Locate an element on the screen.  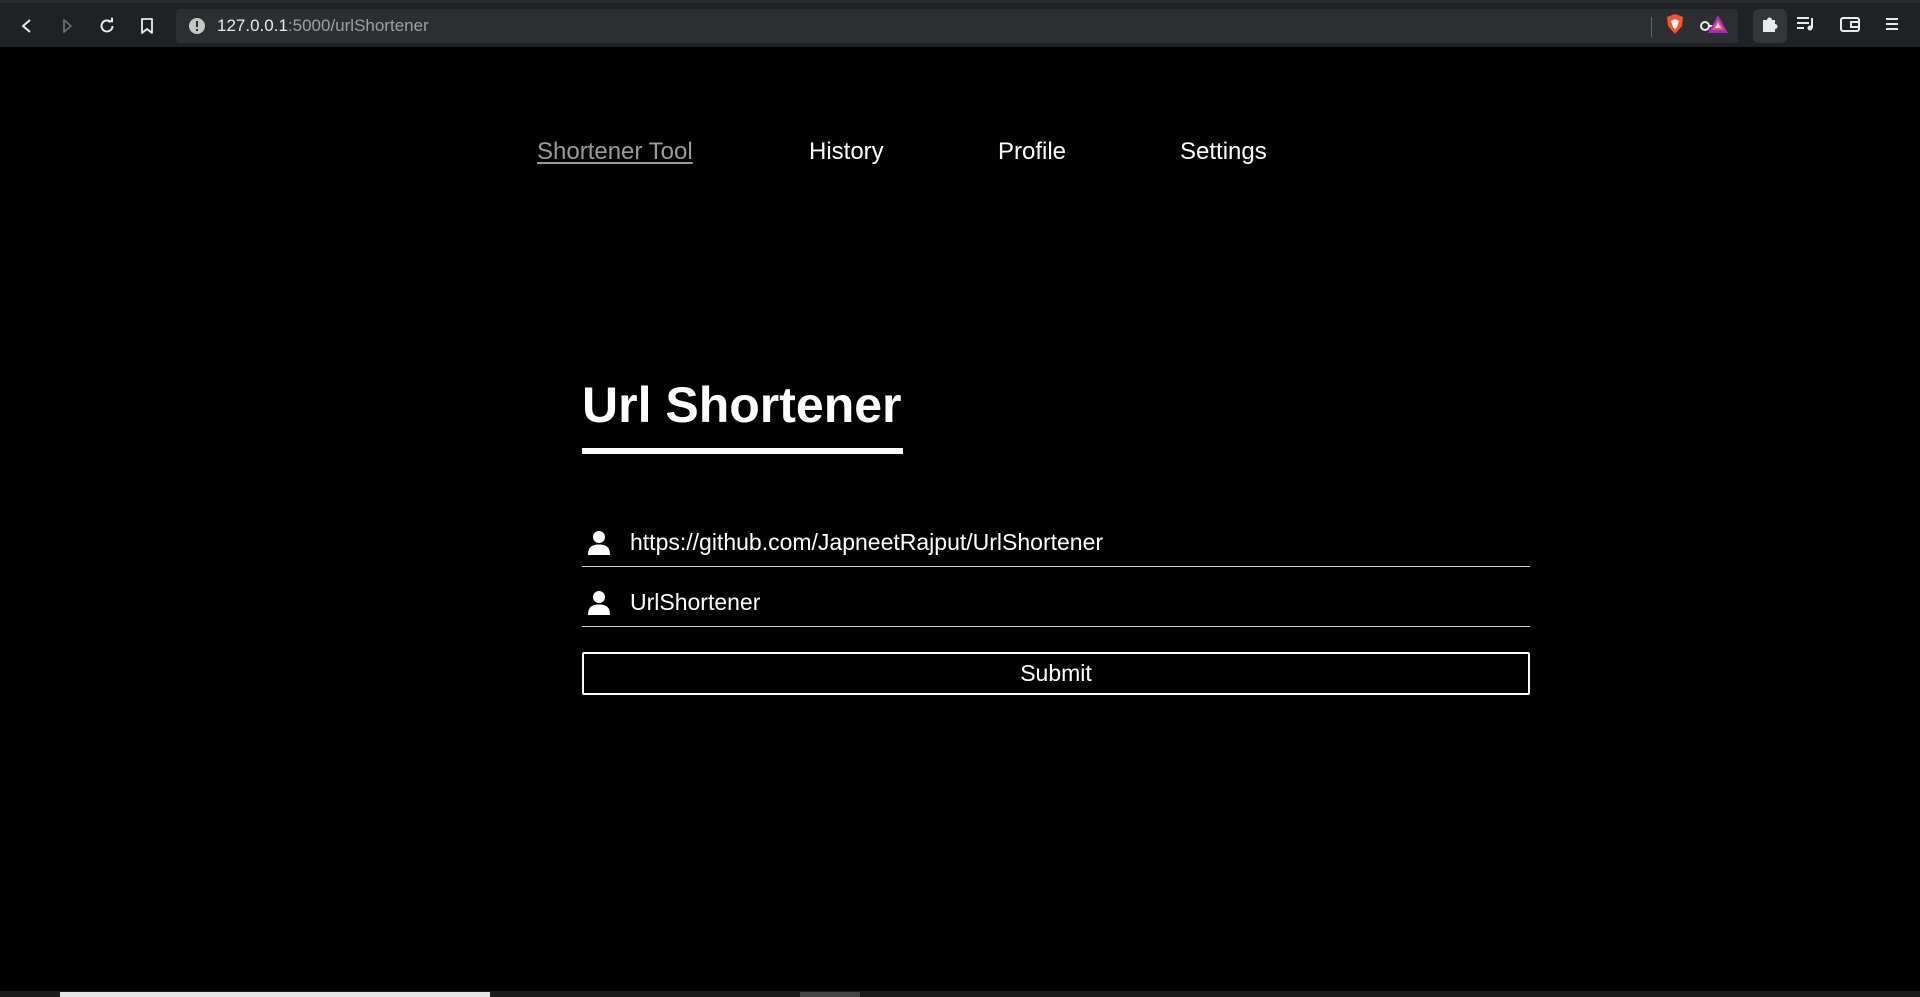
bookmark-icon is located at coordinates (147, 26).